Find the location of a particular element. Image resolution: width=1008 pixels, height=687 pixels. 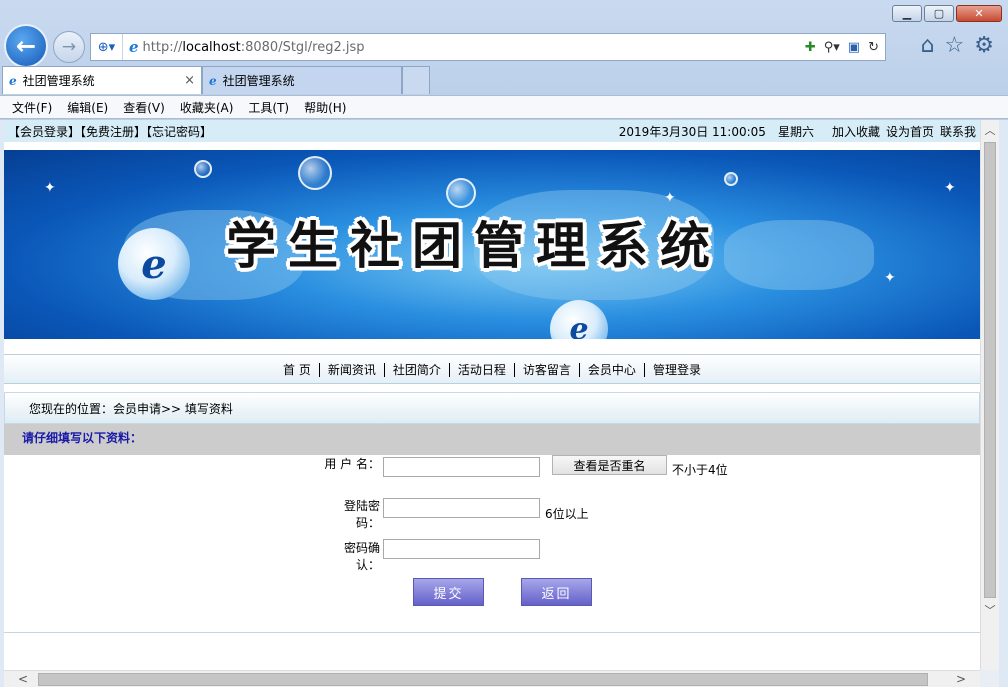

username-input is located at coordinates (461, 467).